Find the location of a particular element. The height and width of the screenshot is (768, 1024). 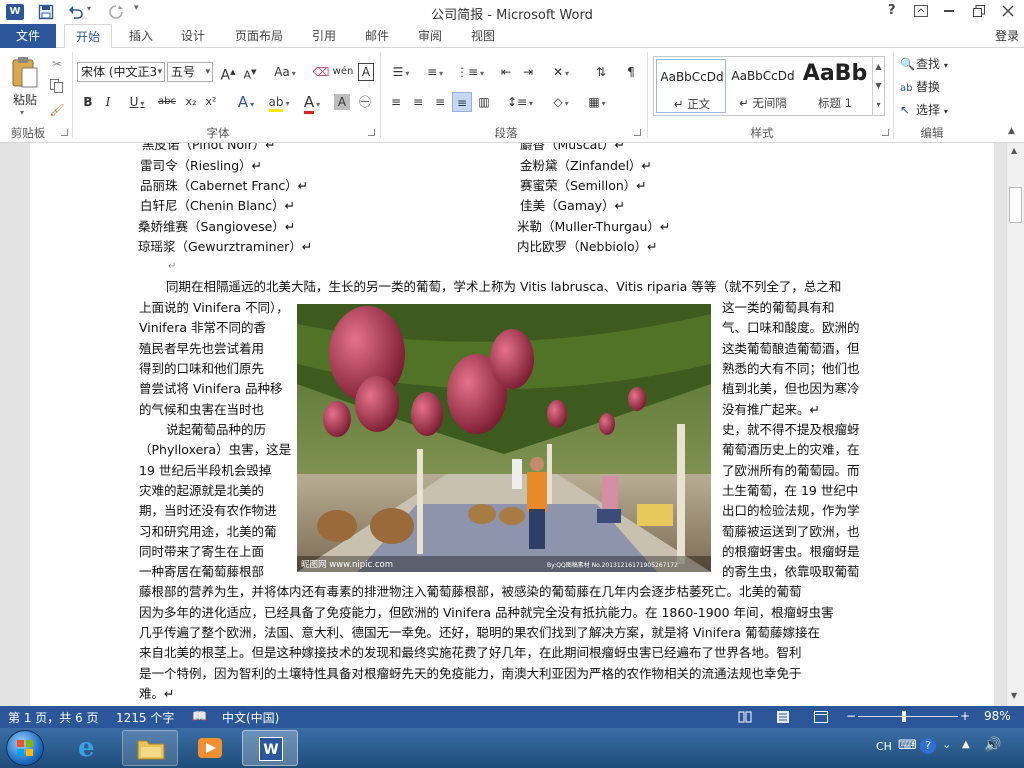

shading-icon: ◇ is located at coordinates (561, 102).